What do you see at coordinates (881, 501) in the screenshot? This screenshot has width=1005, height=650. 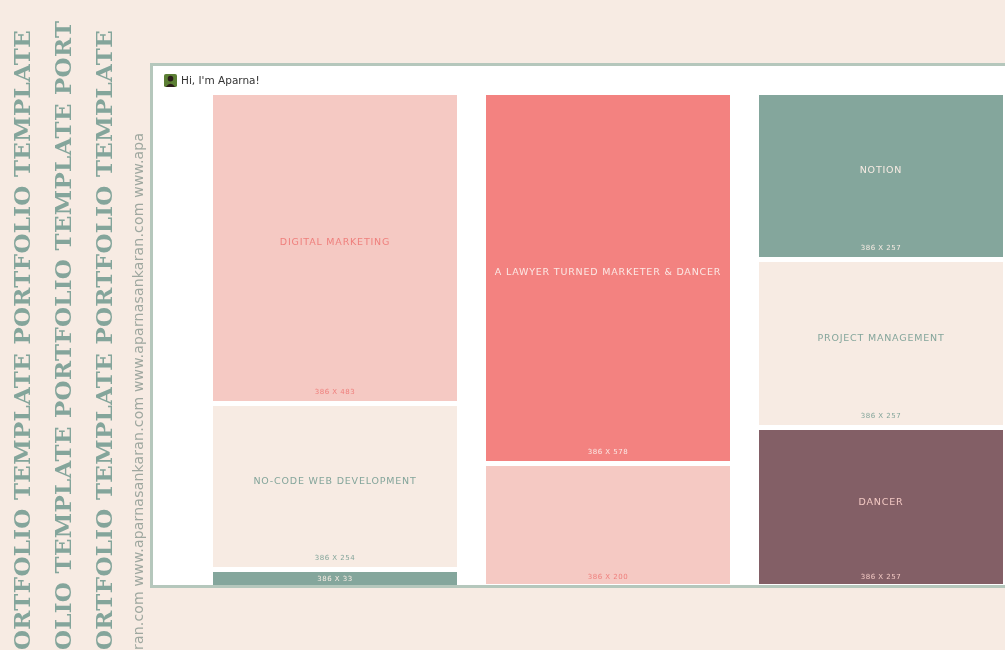 I see `tile-title: DANCER` at bounding box center [881, 501].